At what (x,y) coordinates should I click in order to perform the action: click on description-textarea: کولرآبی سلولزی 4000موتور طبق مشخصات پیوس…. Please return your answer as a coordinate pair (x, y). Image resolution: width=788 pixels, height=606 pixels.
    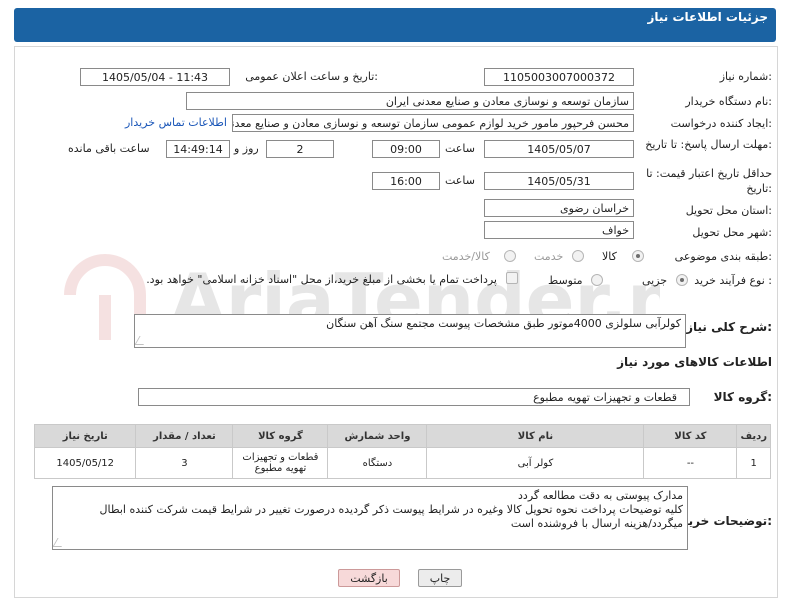
    Looking at the image, I should click on (410, 331).